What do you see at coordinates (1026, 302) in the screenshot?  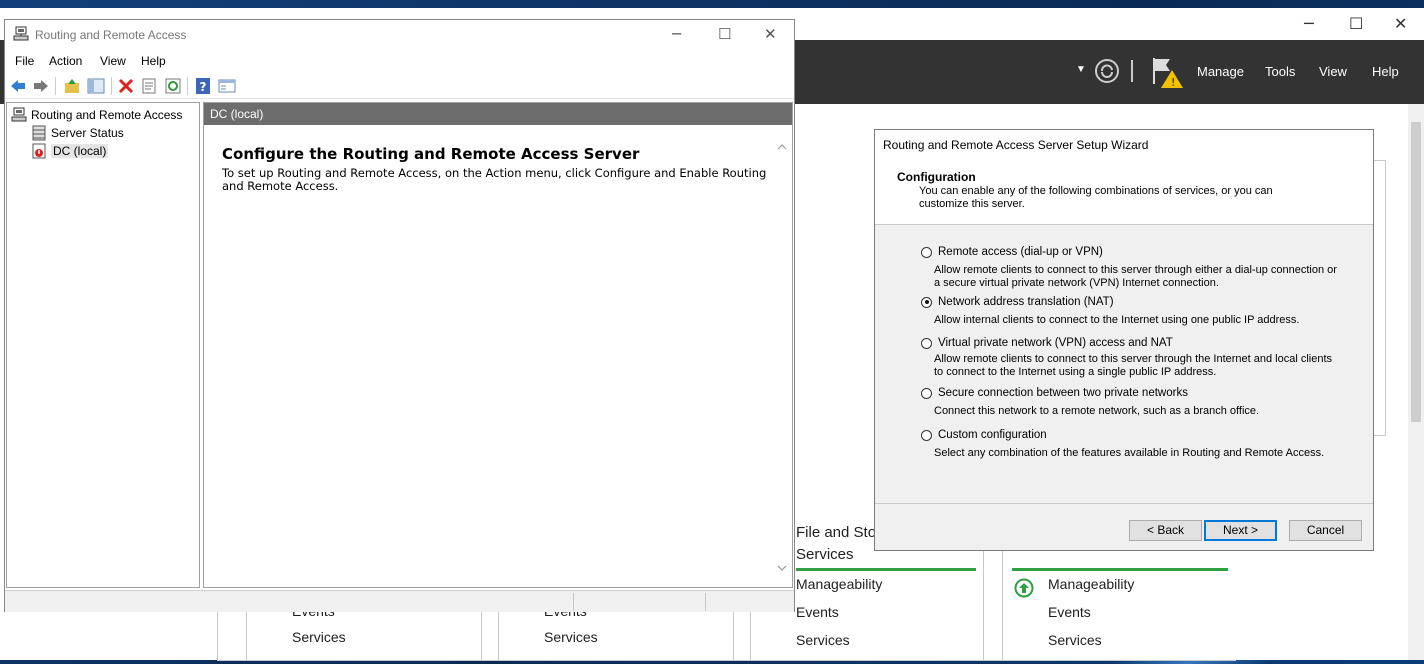 I see `option-label: Network address translation (NAT)` at bounding box center [1026, 302].